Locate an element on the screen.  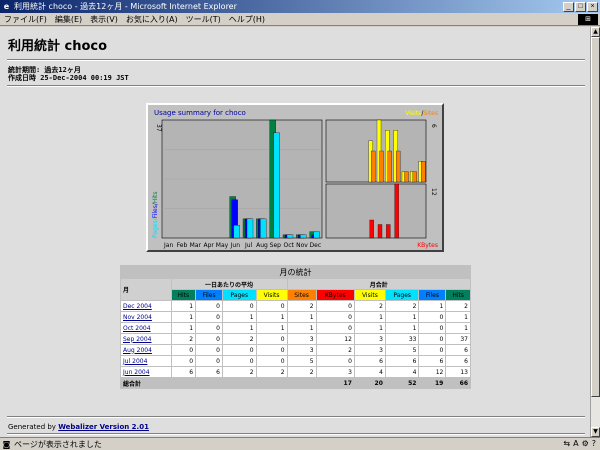
table-cell: 33 is located at coordinates (402, 339).